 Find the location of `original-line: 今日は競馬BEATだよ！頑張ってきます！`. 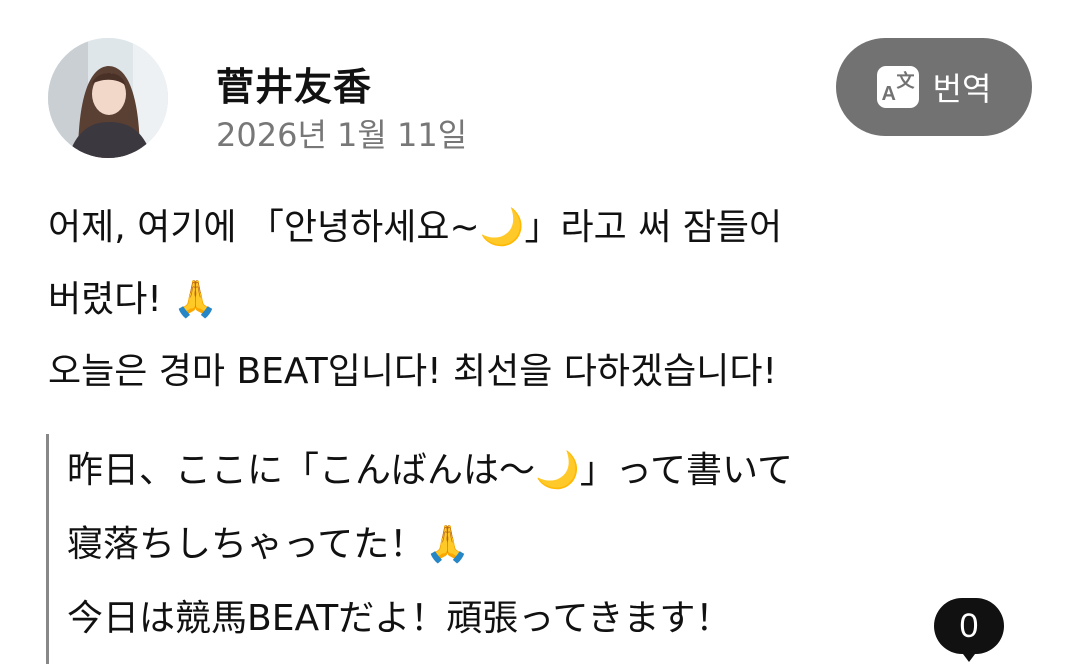

original-line: 今日は競馬BEATだよ！頑張ってきます！ is located at coordinates (399, 618).